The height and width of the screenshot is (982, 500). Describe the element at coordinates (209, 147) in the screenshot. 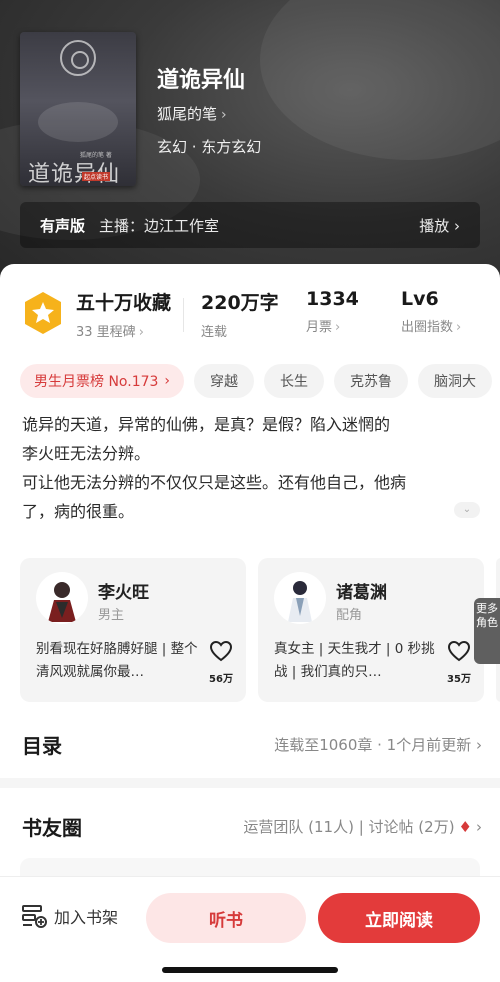

I see `genre-label: 玄幻 · 东方玄幻` at that location.